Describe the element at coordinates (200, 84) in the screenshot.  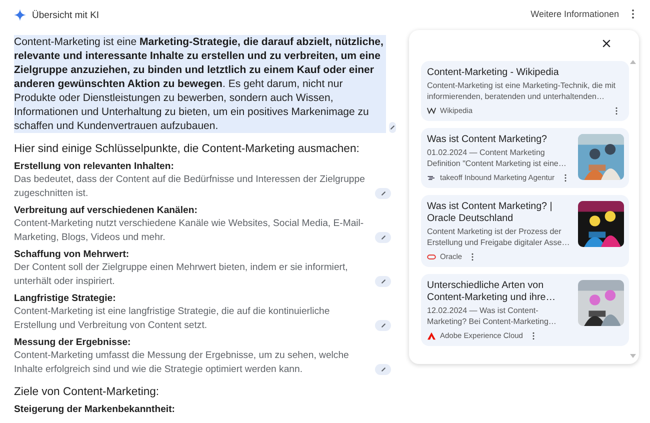
I see `summary-paragraph: Content-Marketing ist eine Marketing-Strategie, die darauf abzielt, nützliche, relevante und interessante Inhalte zu erstellen und zu verbreiten, um eine Zielgruppe anzuziehen, zu binden und letztlich zu einem Kauf oder einer anderen gewünschten Aktion zu bewegen. Es geht darum, nicht nur Produkte oder Dienstleistungen zu bewerben, sondern auch Wissen, Informationen und Unterhaltung zu bieten, um ein positives Markenimage zu schaffen und Kundenvertrauen aufzubauen.` at that location.